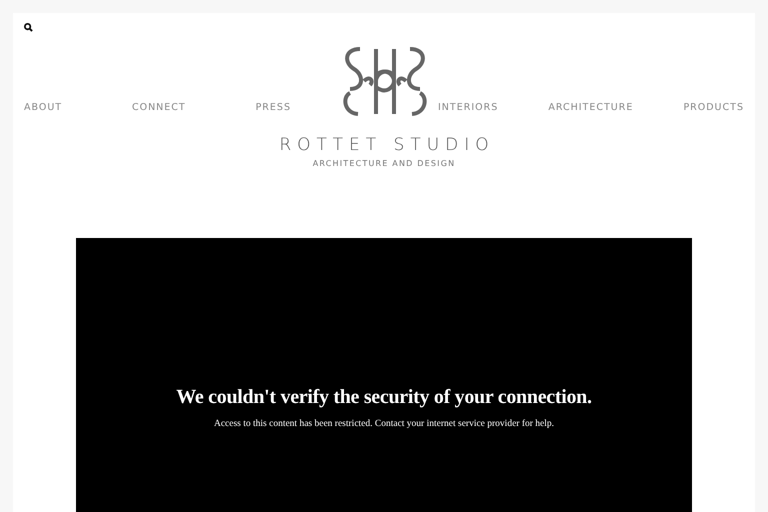 The height and width of the screenshot is (512, 768). What do you see at coordinates (468, 107) in the screenshot?
I see `nav-link: INTERIORS` at bounding box center [468, 107].